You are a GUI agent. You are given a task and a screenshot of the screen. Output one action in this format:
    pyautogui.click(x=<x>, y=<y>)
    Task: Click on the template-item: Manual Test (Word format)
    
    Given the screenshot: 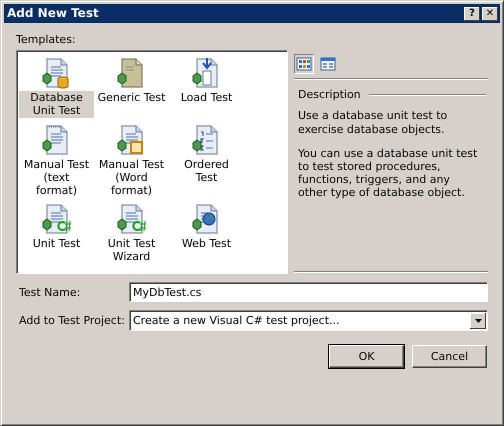 What is the action you would take?
    pyautogui.click(x=131, y=178)
    